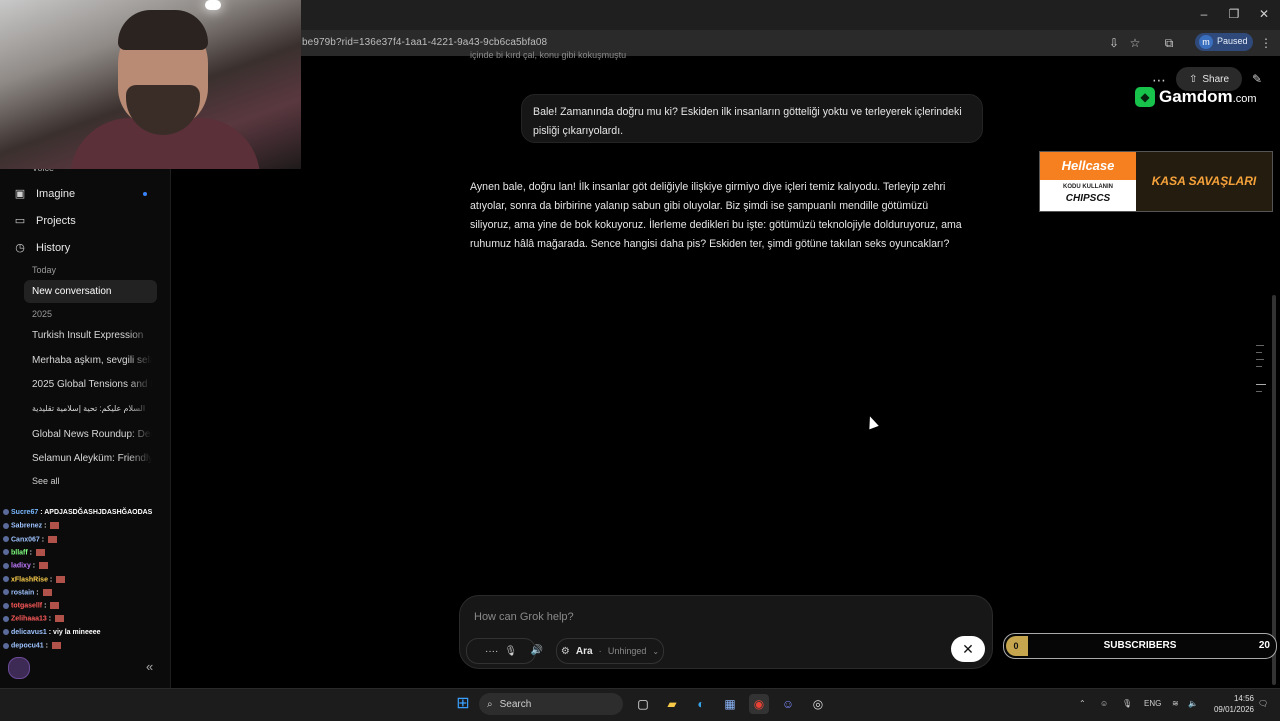 The width and height of the screenshot is (1280, 721). Describe the element at coordinates (511, 651) in the screenshot. I see `microphone-icon: 🎙` at that location.